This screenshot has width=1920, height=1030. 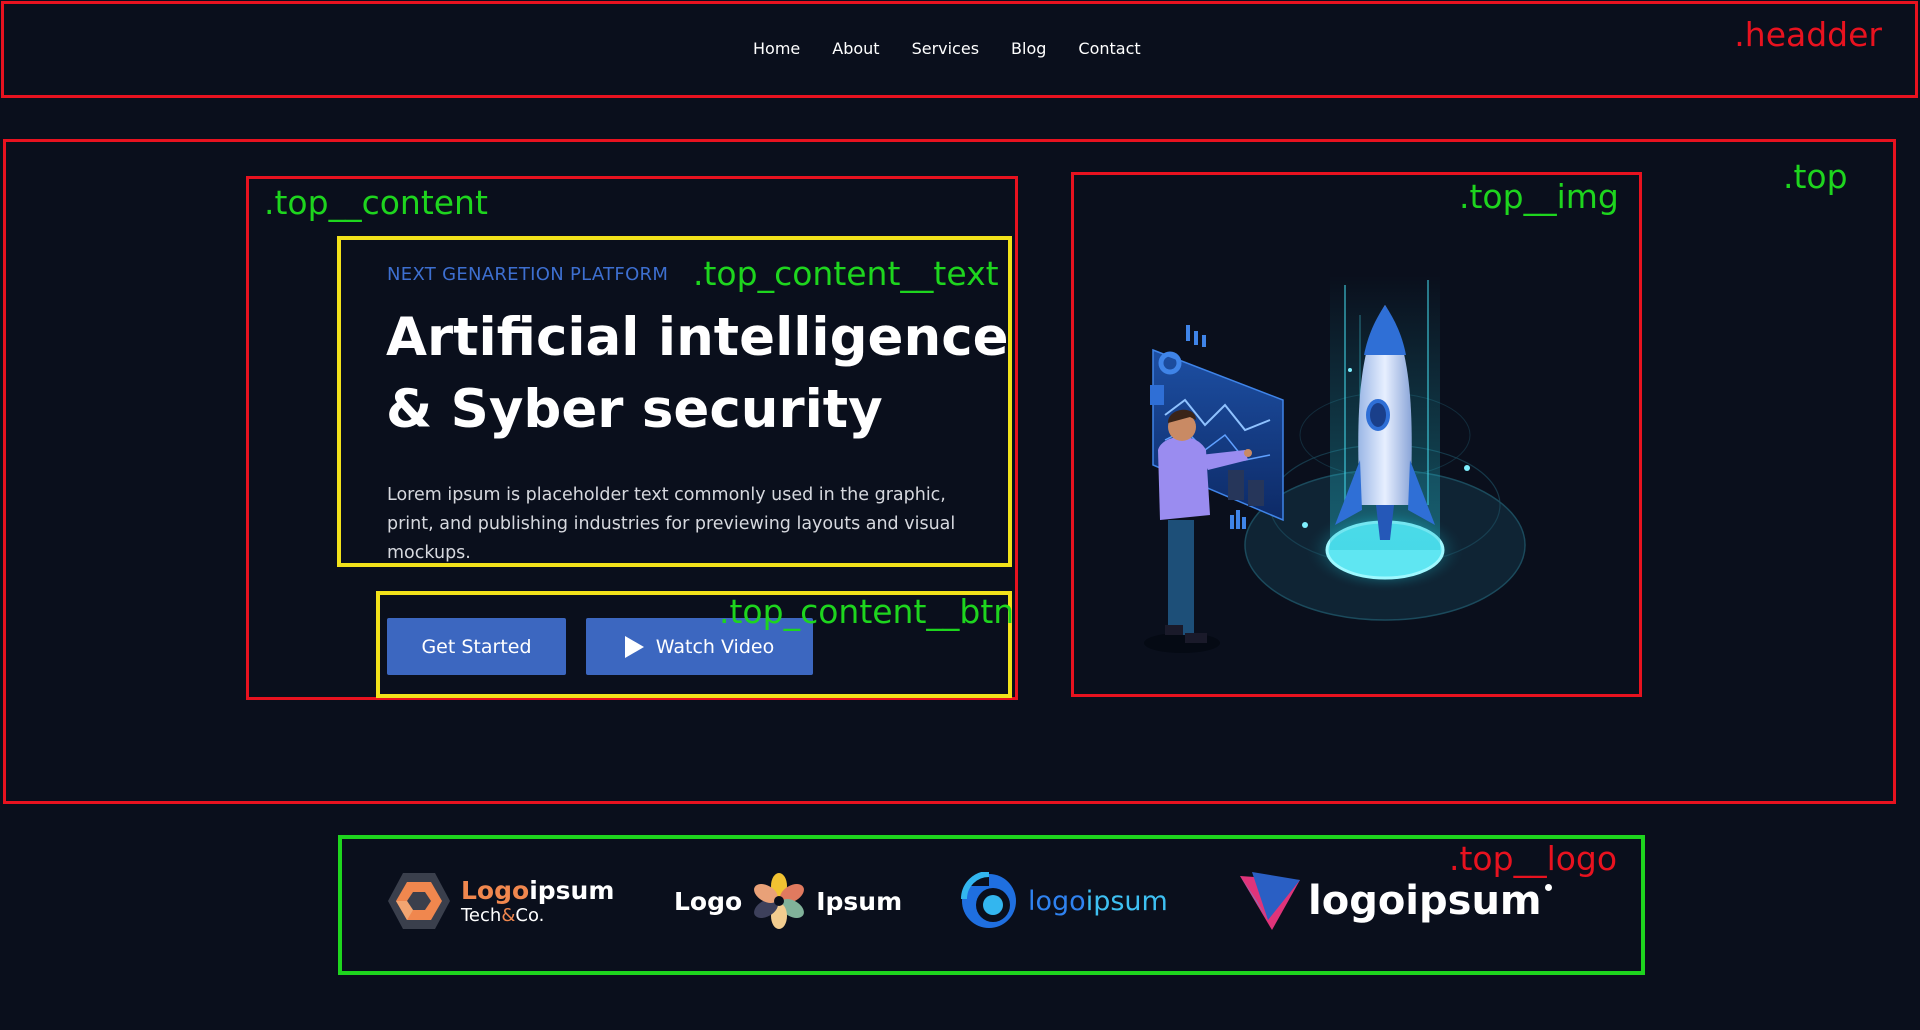 I want to click on swirl-logo-icon, so click(x=988, y=900).